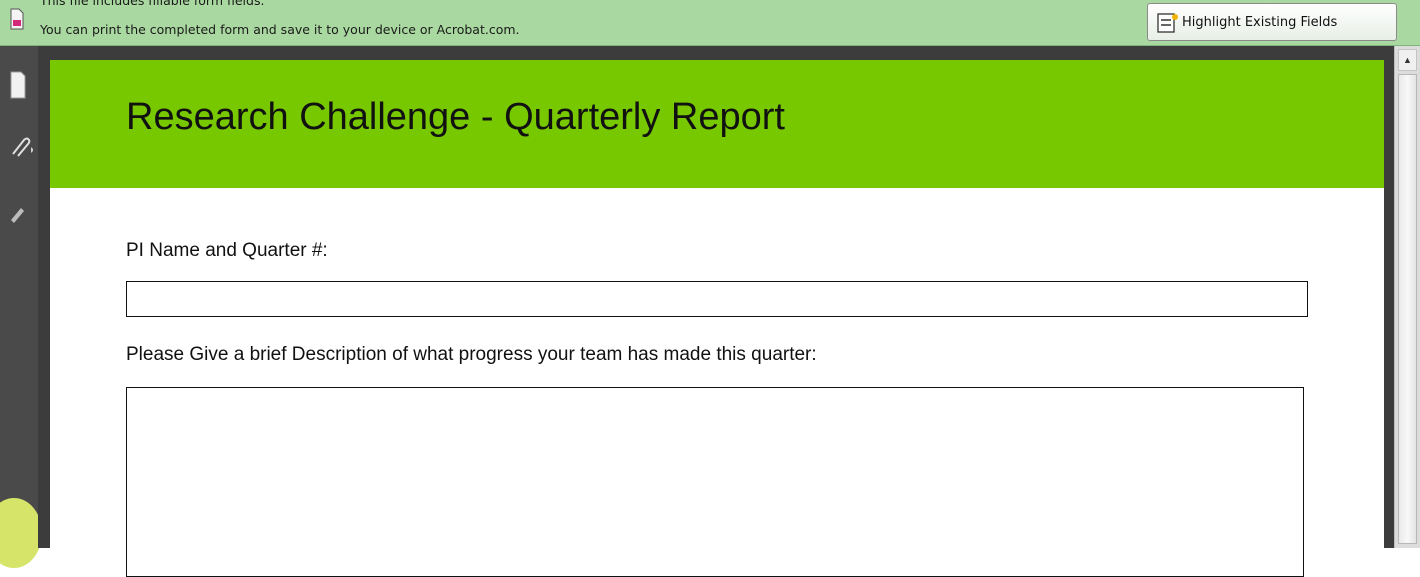  I want to click on scroll-up-arrow-icon: ▲, so click(1407, 60).